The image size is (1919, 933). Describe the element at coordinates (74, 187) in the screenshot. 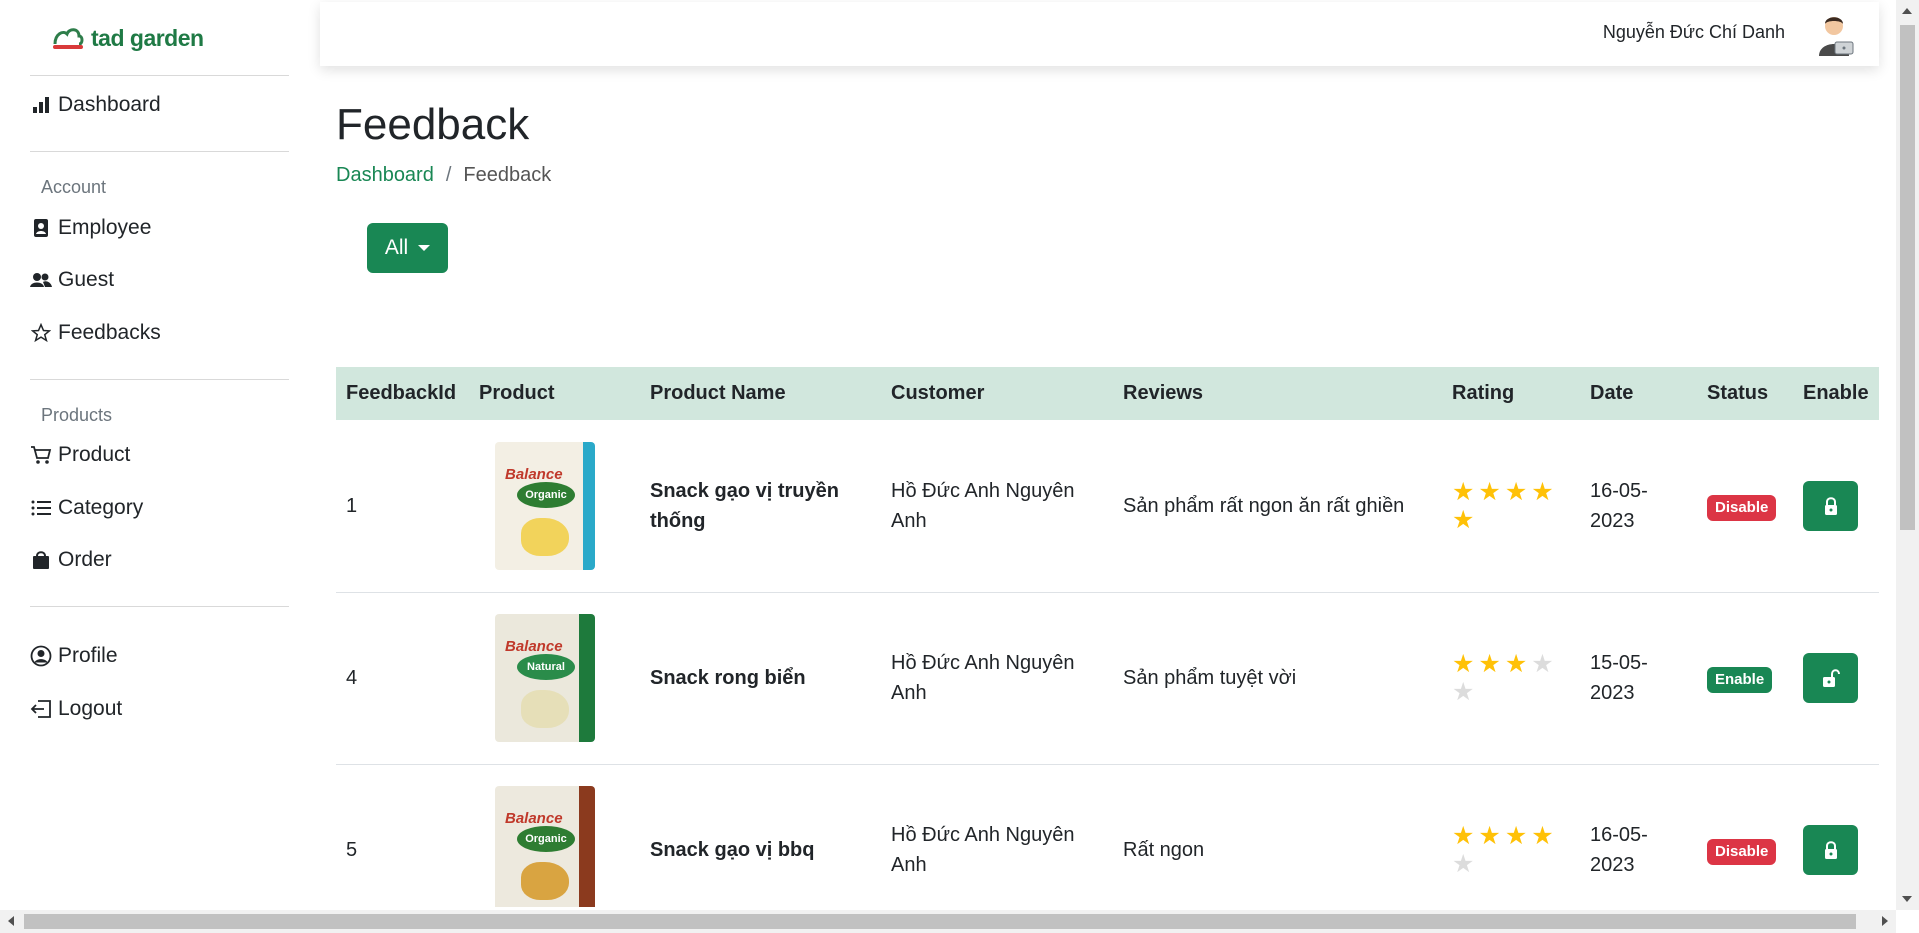

I see `section-heading-account: Account` at that location.